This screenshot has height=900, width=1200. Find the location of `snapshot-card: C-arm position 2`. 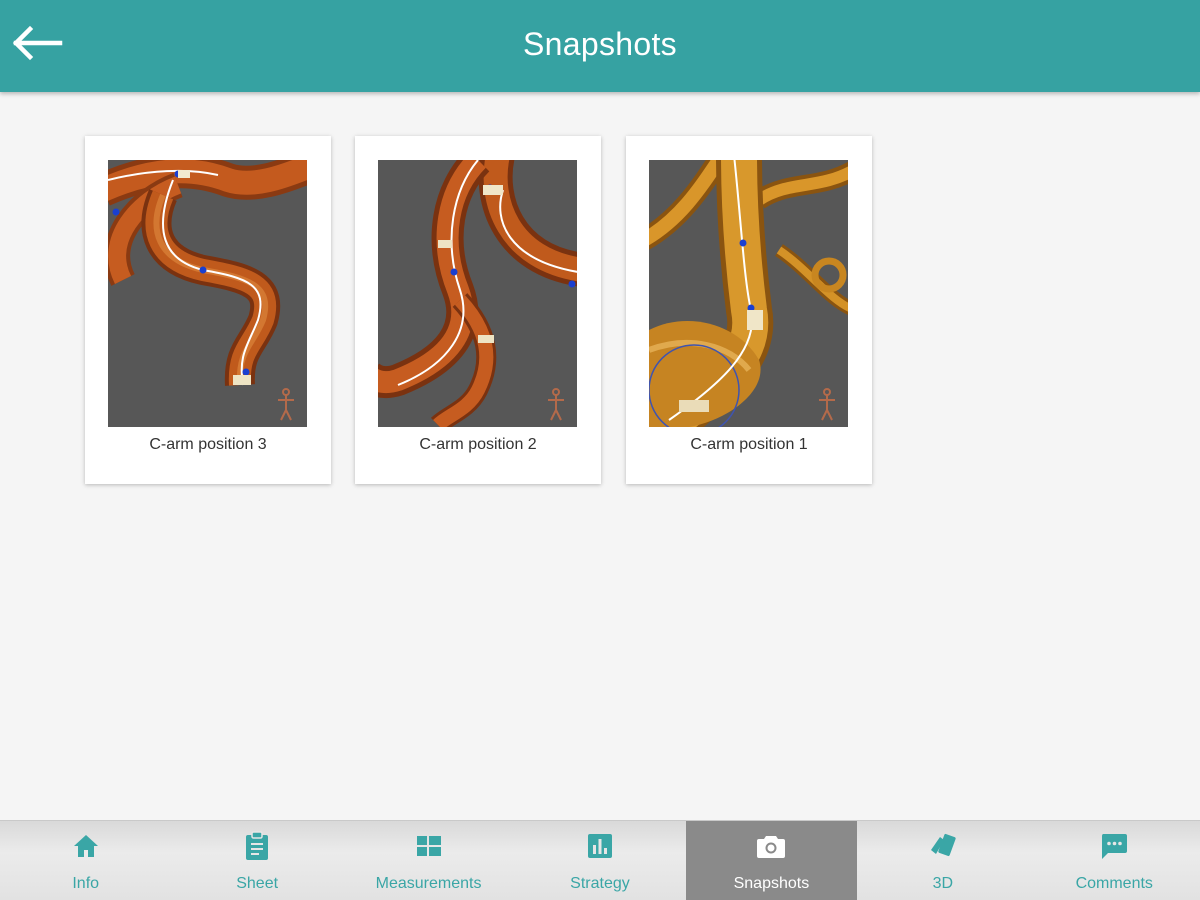

snapshot-card: C-arm position 2 is located at coordinates (478, 310).